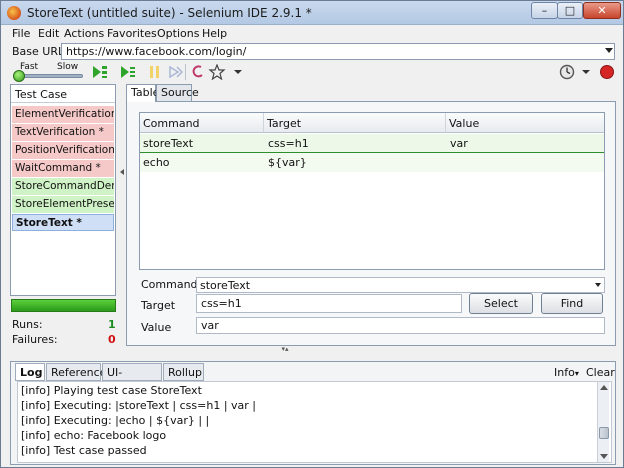 The image size is (624, 468). I want to click on column-header-target: Target, so click(355, 123).